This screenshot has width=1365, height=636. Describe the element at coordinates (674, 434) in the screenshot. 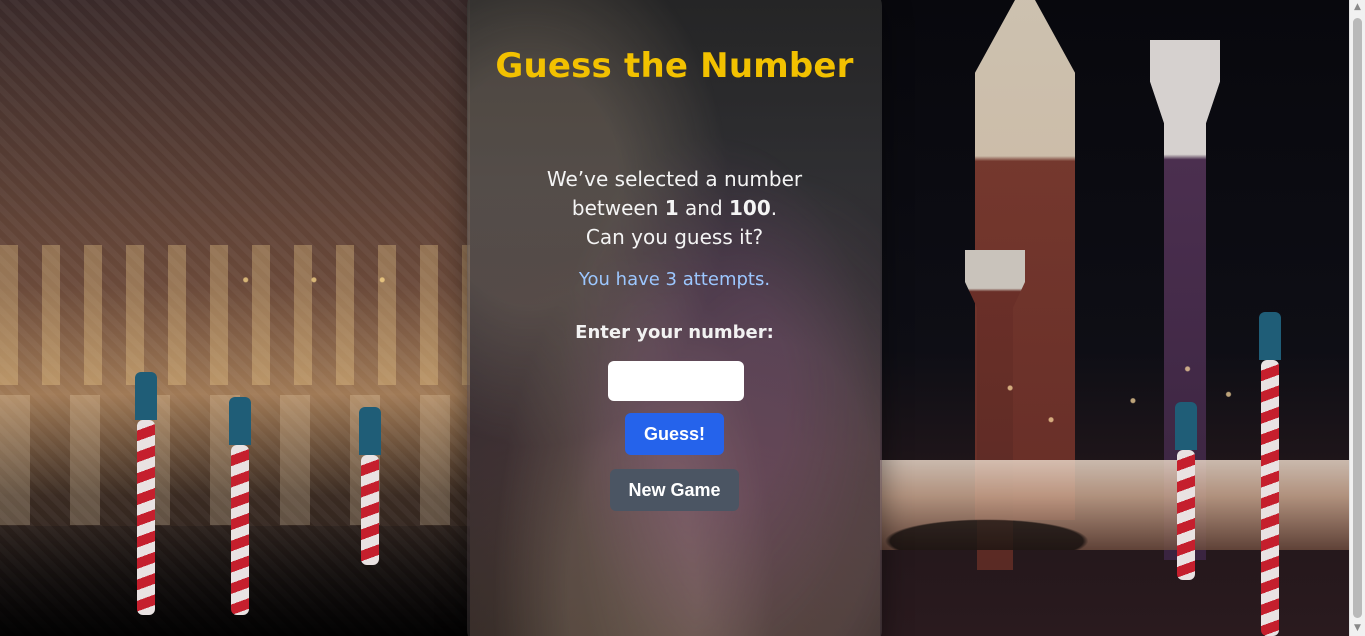

I see `guess-button: Guess!` at that location.